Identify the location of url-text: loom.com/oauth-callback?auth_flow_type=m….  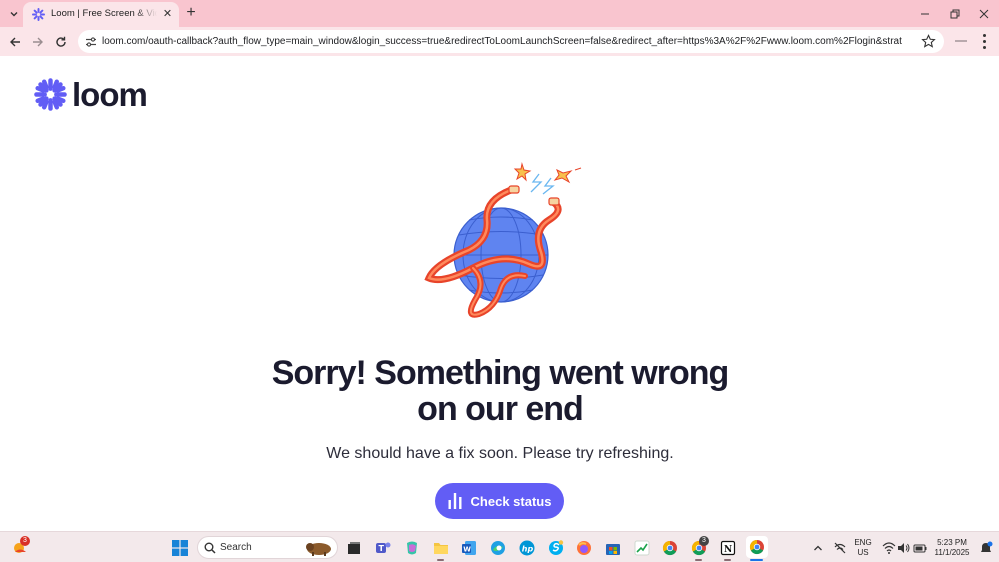
(502, 41).